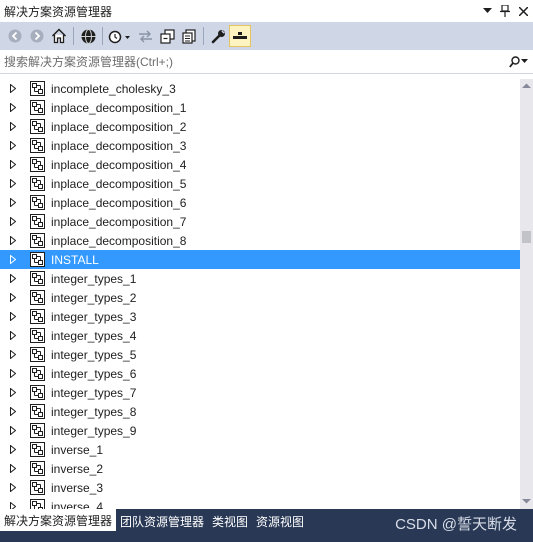  What do you see at coordinates (119, 145) in the screenshot?
I see `tree-row-label: inplace_decomposition_3` at bounding box center [119, 145].